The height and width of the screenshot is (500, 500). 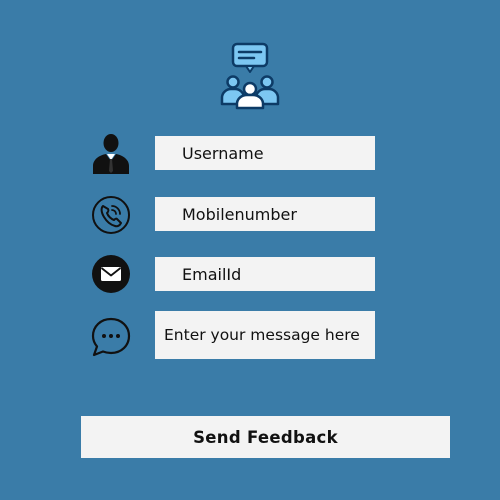 I want to click on email-field: EmailId, so click(x=265, y=274).